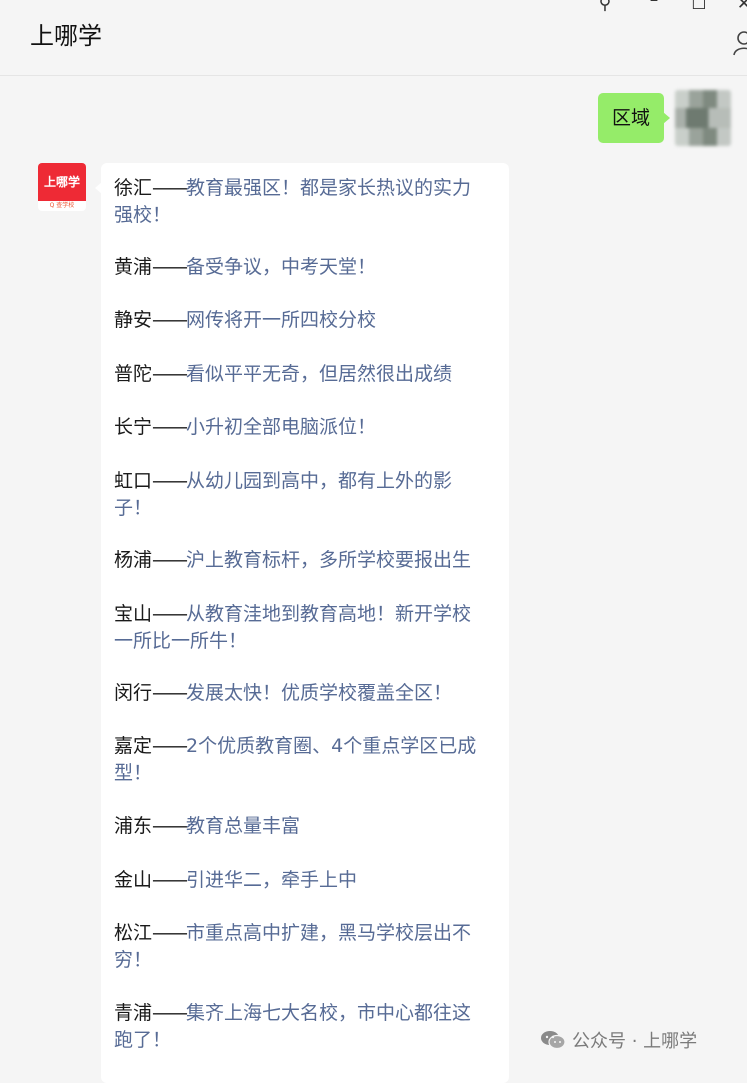 The height and width of the screenshot is (1083, 747). I want to click on district-entry: 宝山——从教育洼地到教育高地！新开学校一所比一所牛！, so click(305, 628).